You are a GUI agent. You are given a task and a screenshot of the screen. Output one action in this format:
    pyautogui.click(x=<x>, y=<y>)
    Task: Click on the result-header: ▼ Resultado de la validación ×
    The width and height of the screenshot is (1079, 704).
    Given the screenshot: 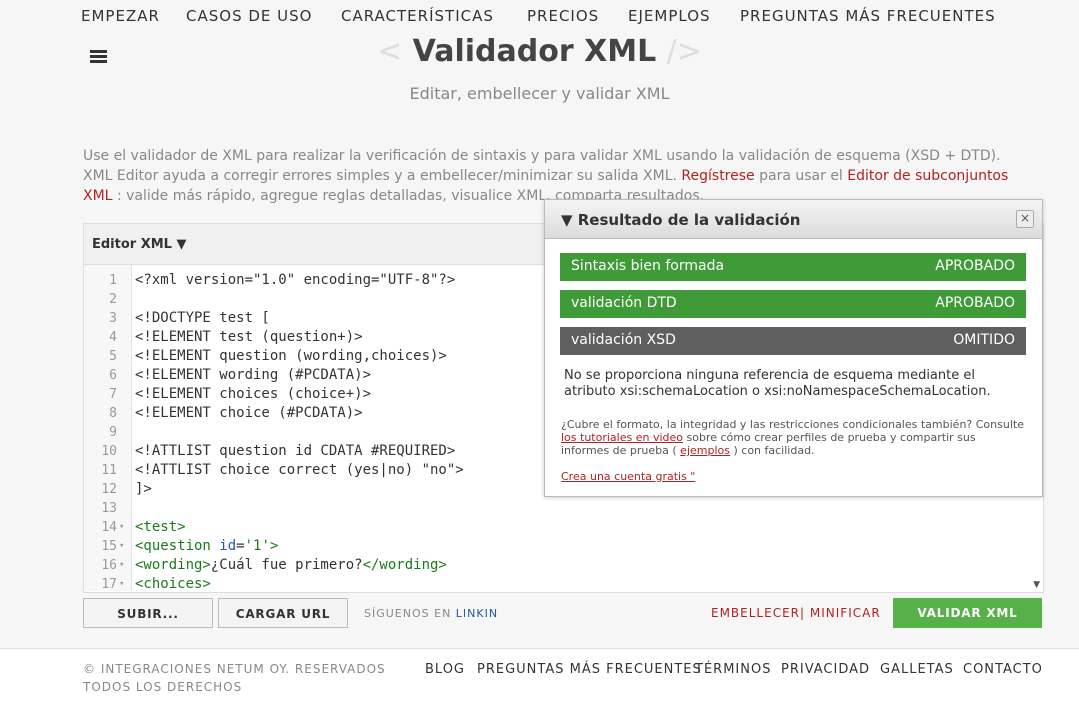 What is the action you would take?
    pyautogui.click(x=793, y=219)
    